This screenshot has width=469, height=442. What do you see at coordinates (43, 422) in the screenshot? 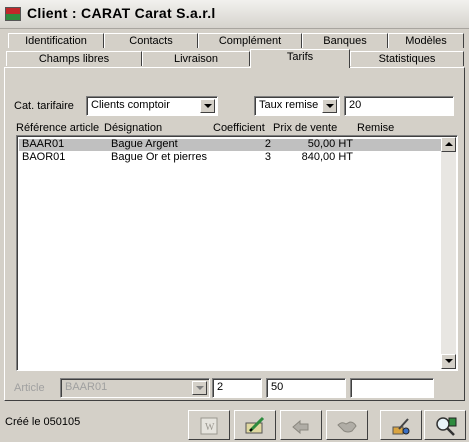
I see `created-date: Créé le 050105` at bounding box center [43, 422].